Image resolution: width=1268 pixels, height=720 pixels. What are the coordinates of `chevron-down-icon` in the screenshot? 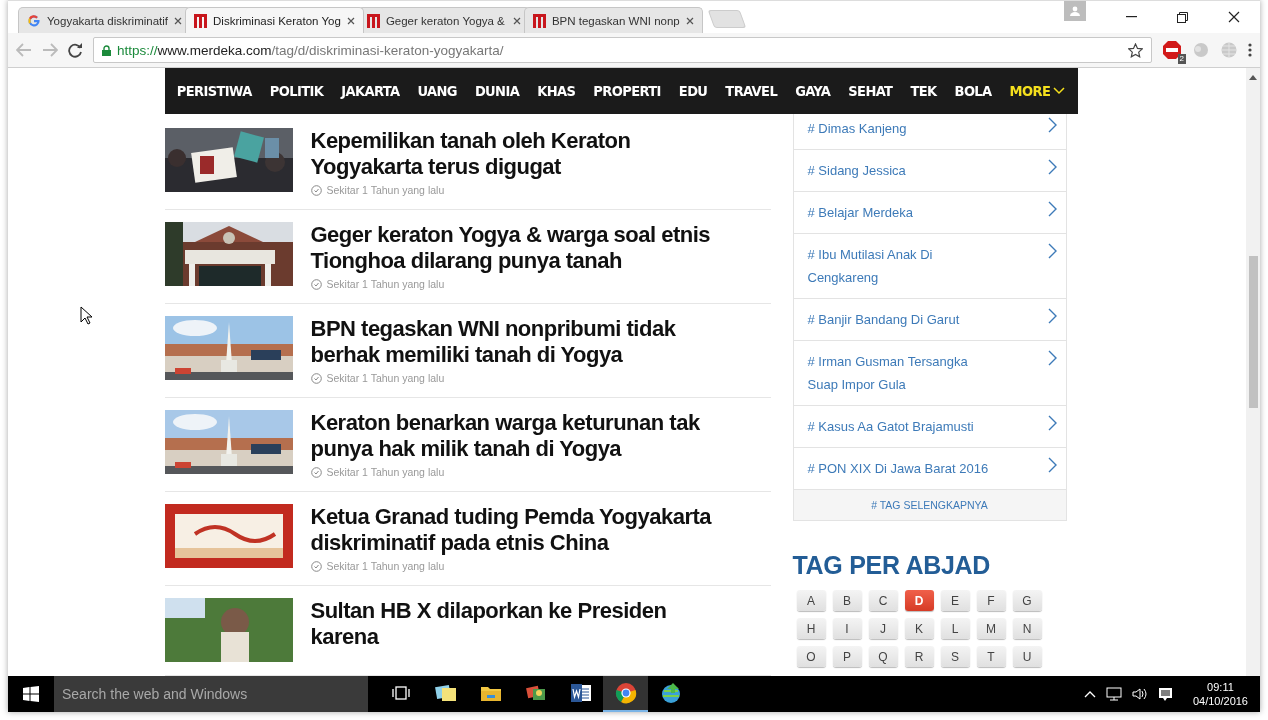 It's located at (1059, 91).